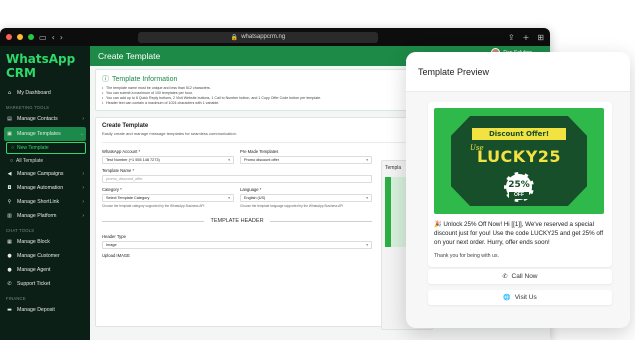  Describe the element at coordinates (255, 198) in the screenshot. I see `language-value: English (US)` at that location.